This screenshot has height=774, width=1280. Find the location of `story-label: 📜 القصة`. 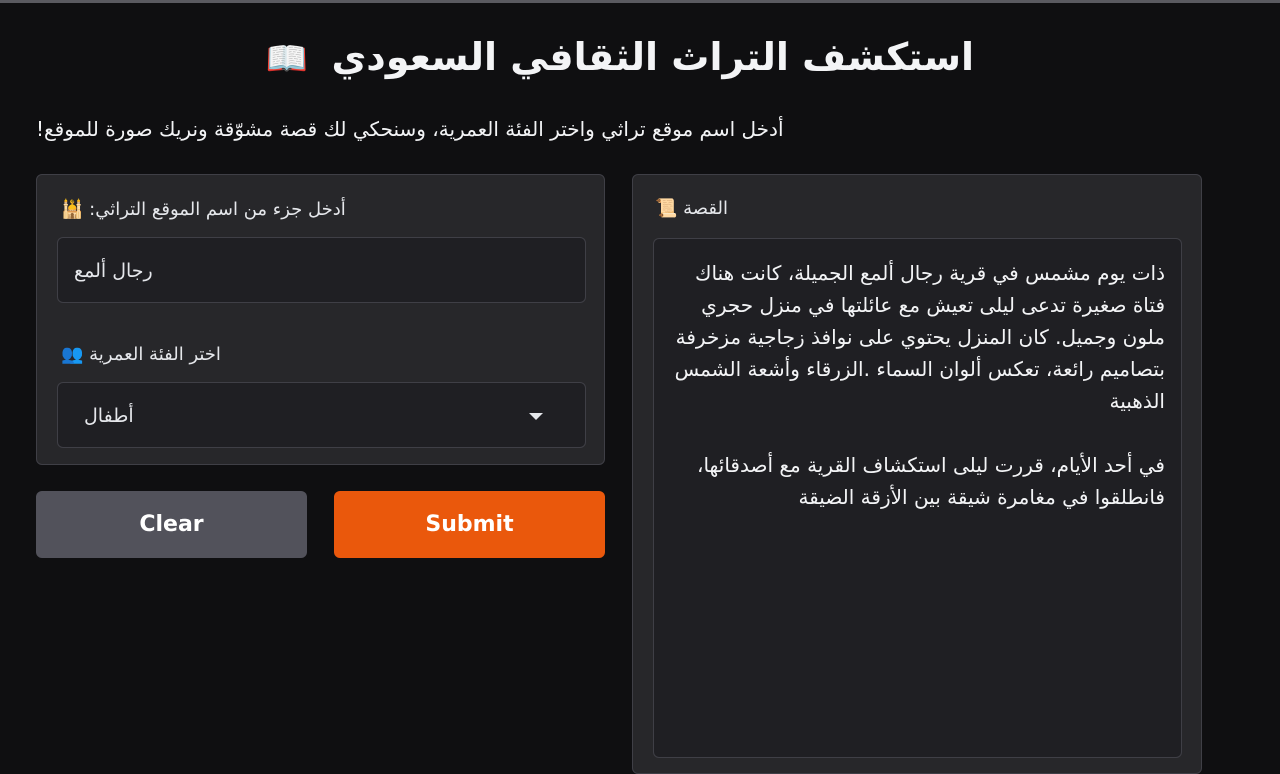

story-label: 📜 القصة is located at coordinates (691, 209).